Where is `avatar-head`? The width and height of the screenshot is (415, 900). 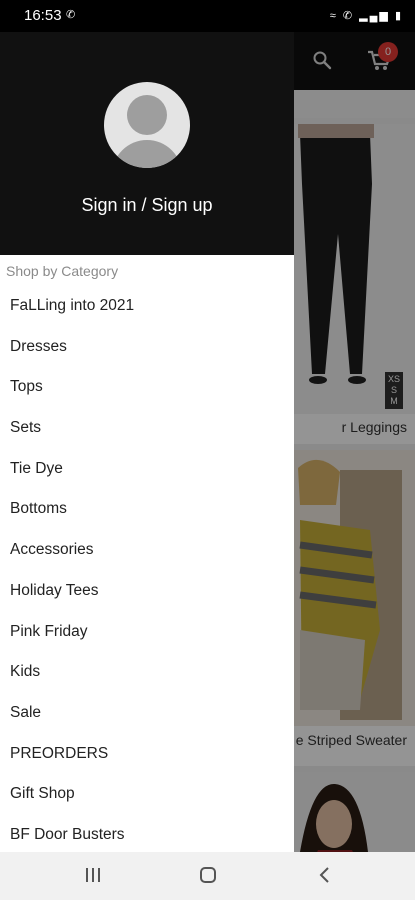
avatar-head is located at coordinates (147, 115).